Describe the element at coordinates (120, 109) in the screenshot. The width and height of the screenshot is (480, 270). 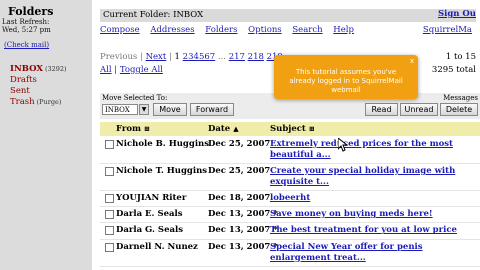
I see `target-folder-select: INBOX` at that location.